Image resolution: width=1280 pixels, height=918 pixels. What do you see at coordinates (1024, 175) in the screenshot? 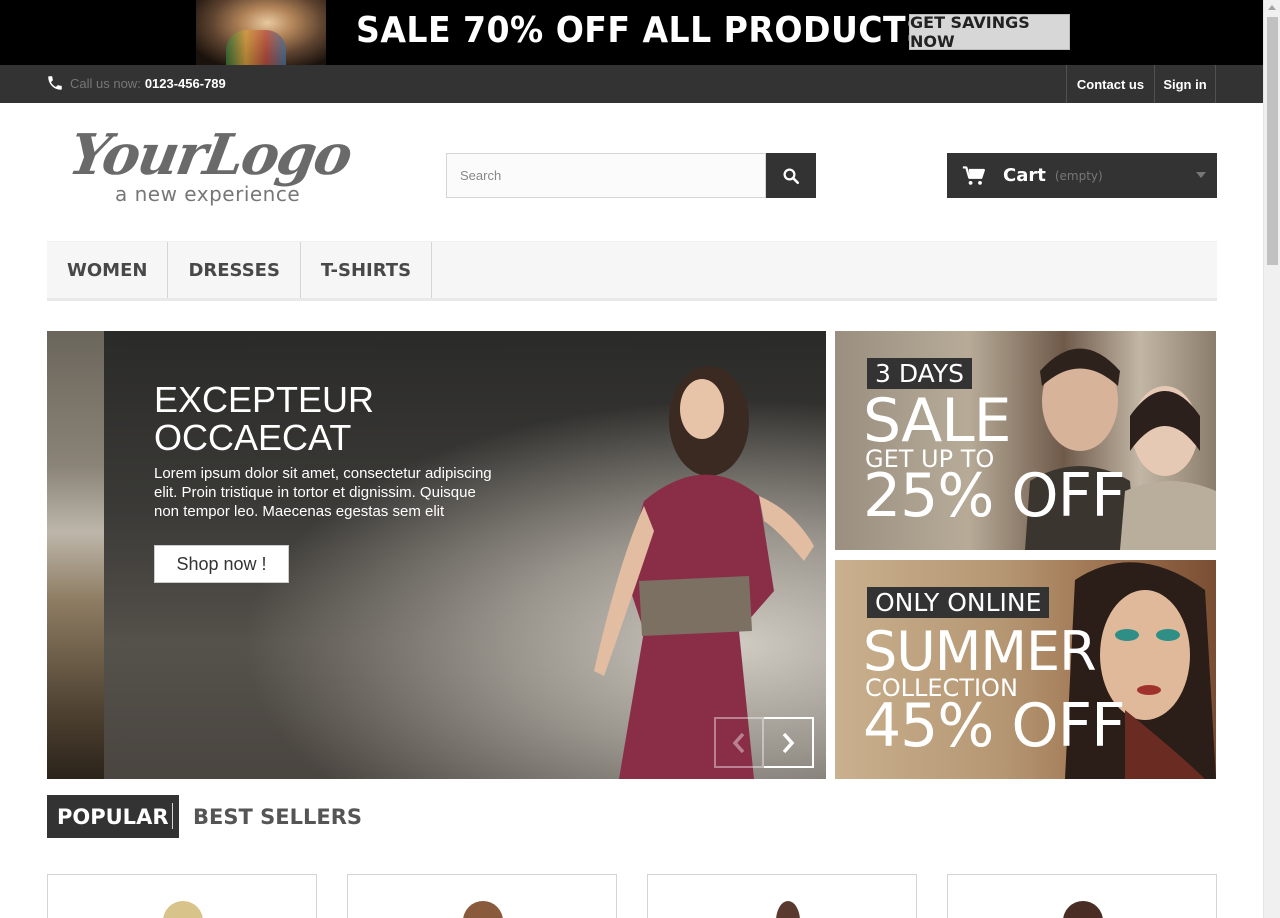
I see `cart-label: Cart` at bounding box center [1024, 175].